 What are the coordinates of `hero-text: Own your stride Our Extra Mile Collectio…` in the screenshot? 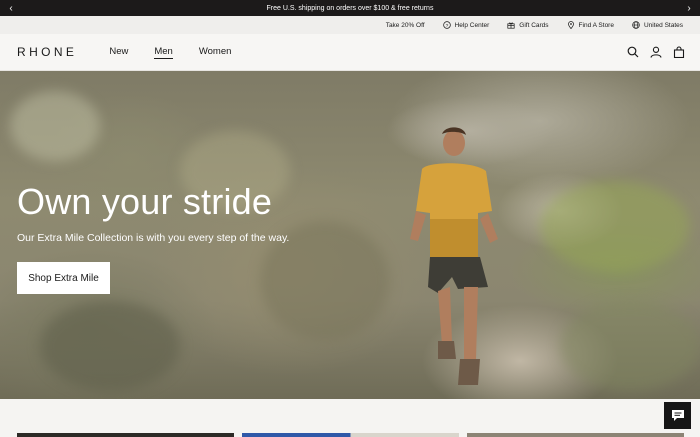 It's located at (153, 213).